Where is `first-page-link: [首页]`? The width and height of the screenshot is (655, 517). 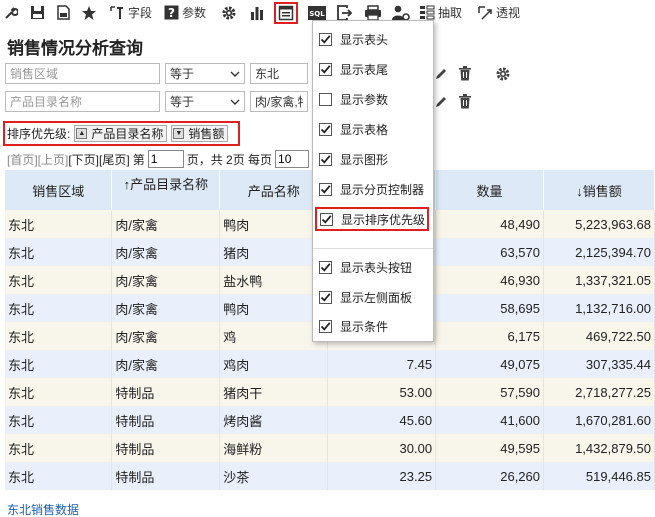
first-page-link: [首页] is located at coordinates (22, 159).